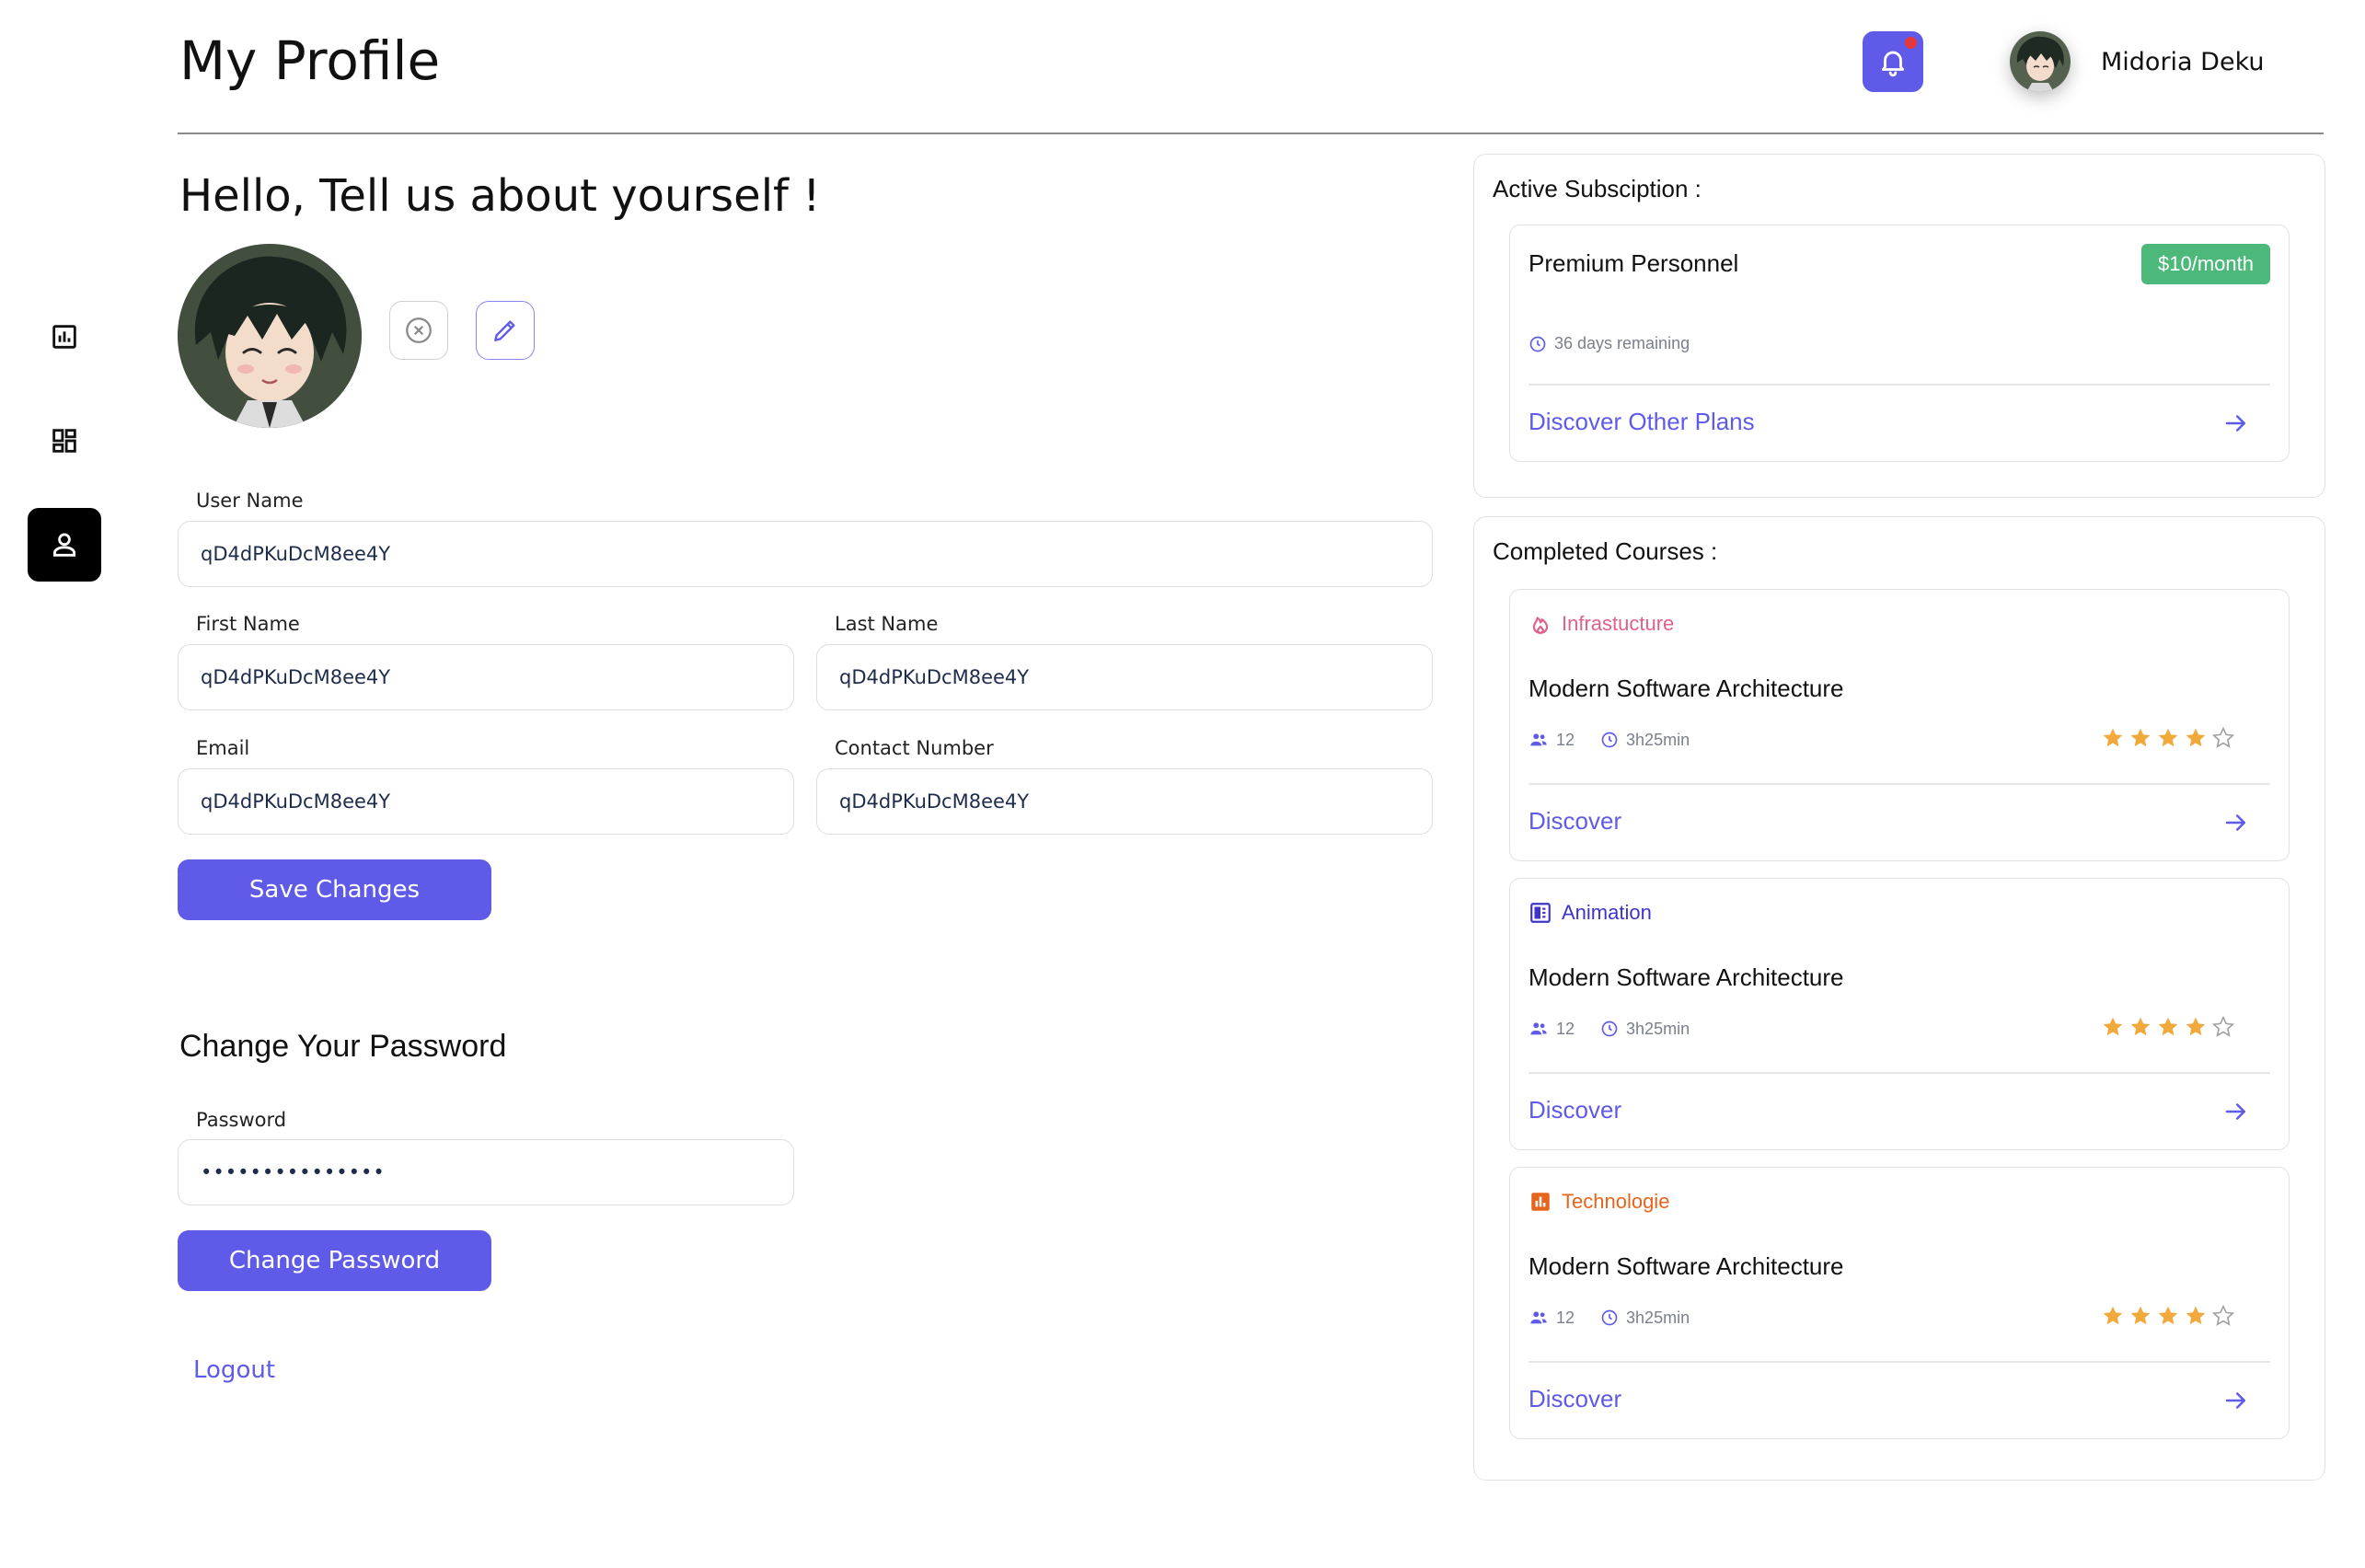  Describe the element at coordinates (334, 1260) in the screenshot. I see `change-password-button: Change Password` at that location.